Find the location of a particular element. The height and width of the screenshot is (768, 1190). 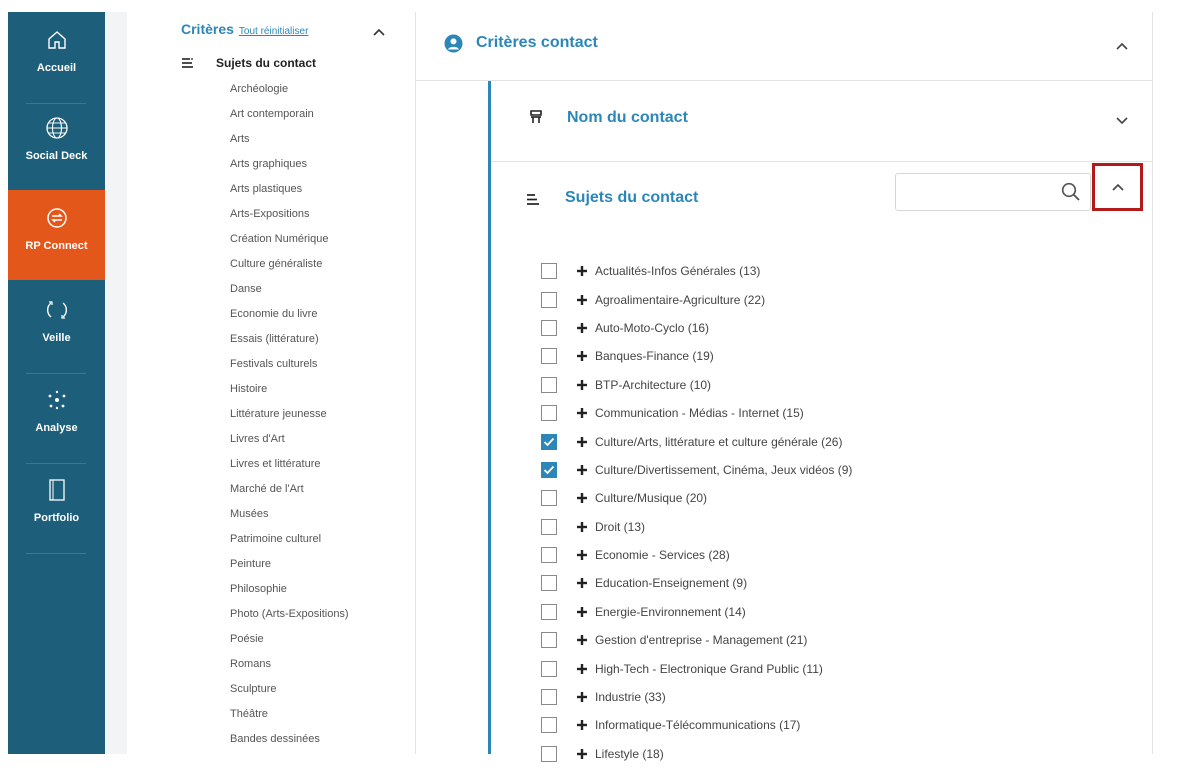

nav-item-accueil: Accueil is located at coordinates (56, 57).